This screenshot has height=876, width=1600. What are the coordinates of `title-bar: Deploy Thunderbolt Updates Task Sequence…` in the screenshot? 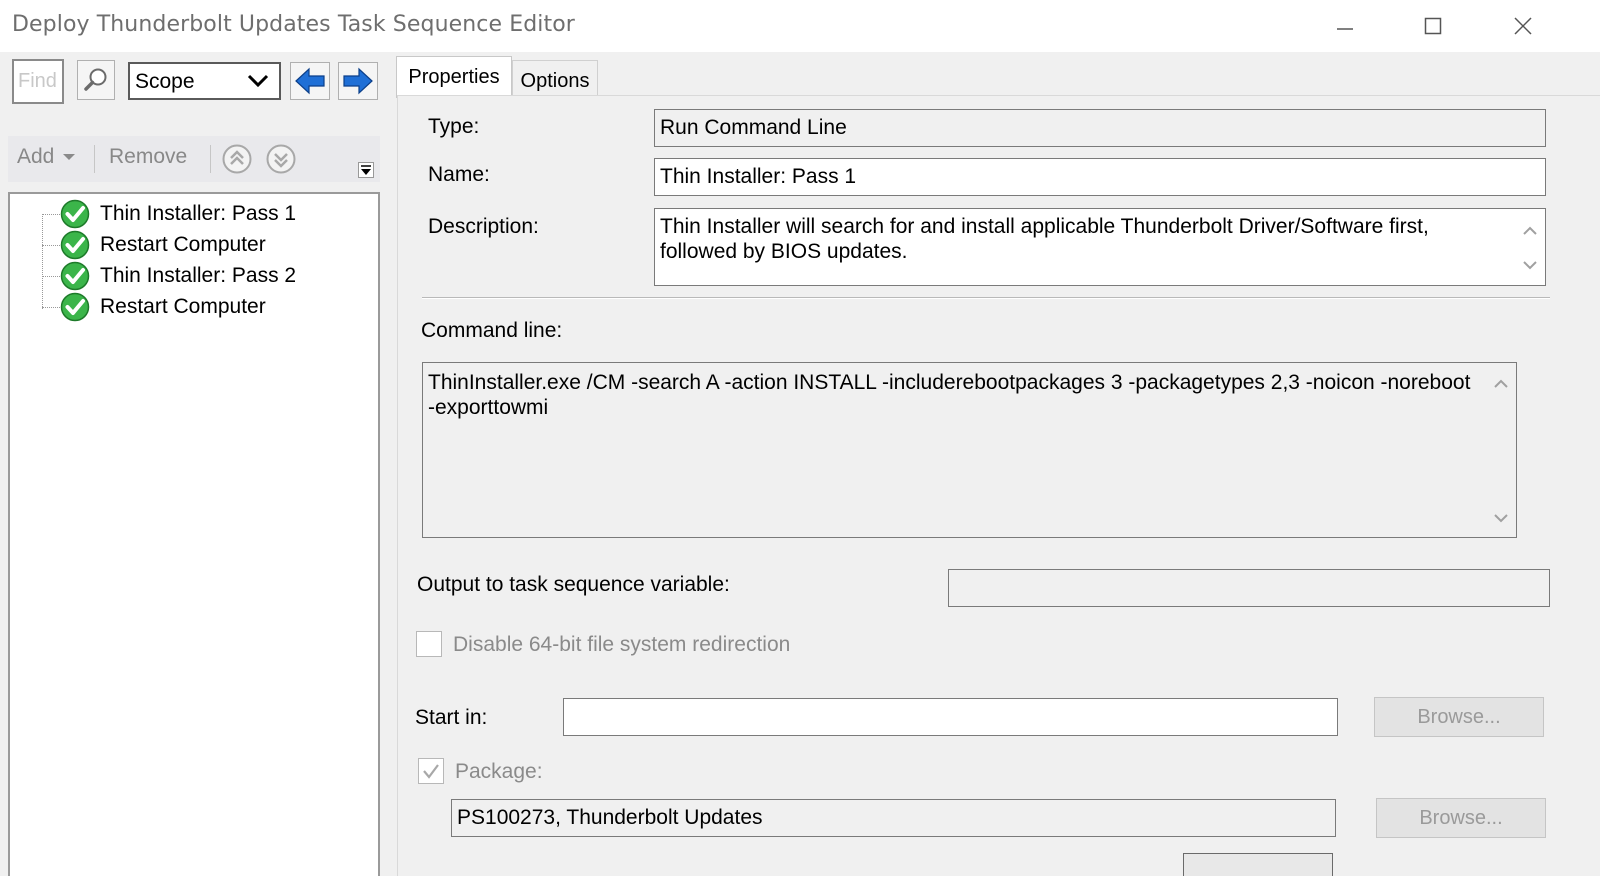 It's located at (800, 26).